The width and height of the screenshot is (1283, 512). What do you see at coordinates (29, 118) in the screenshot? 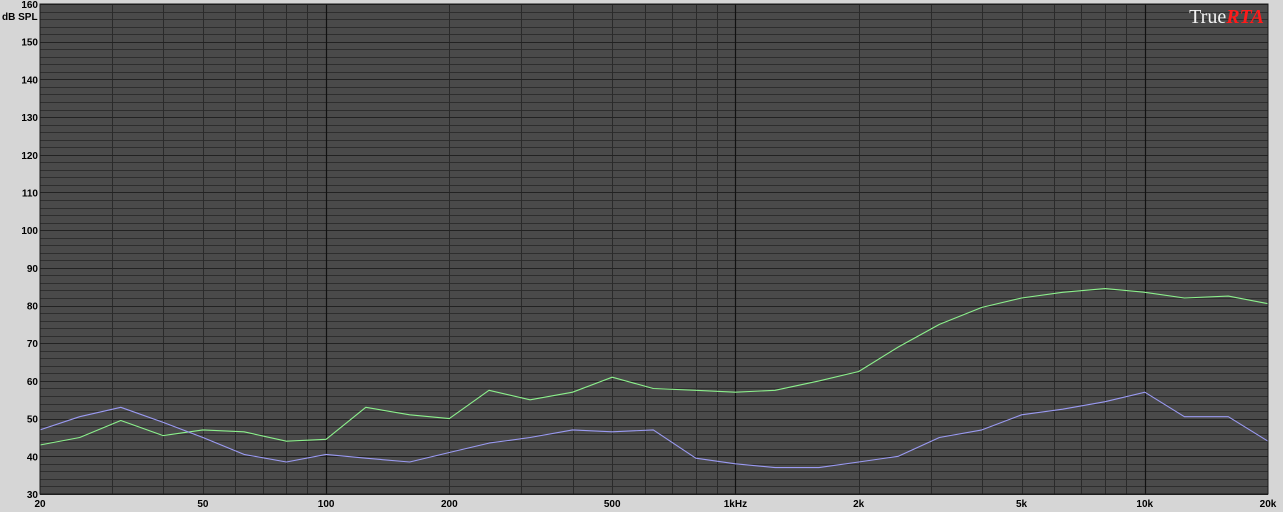
I see `y-tick-label: 130` at bounding box center [29, 118].